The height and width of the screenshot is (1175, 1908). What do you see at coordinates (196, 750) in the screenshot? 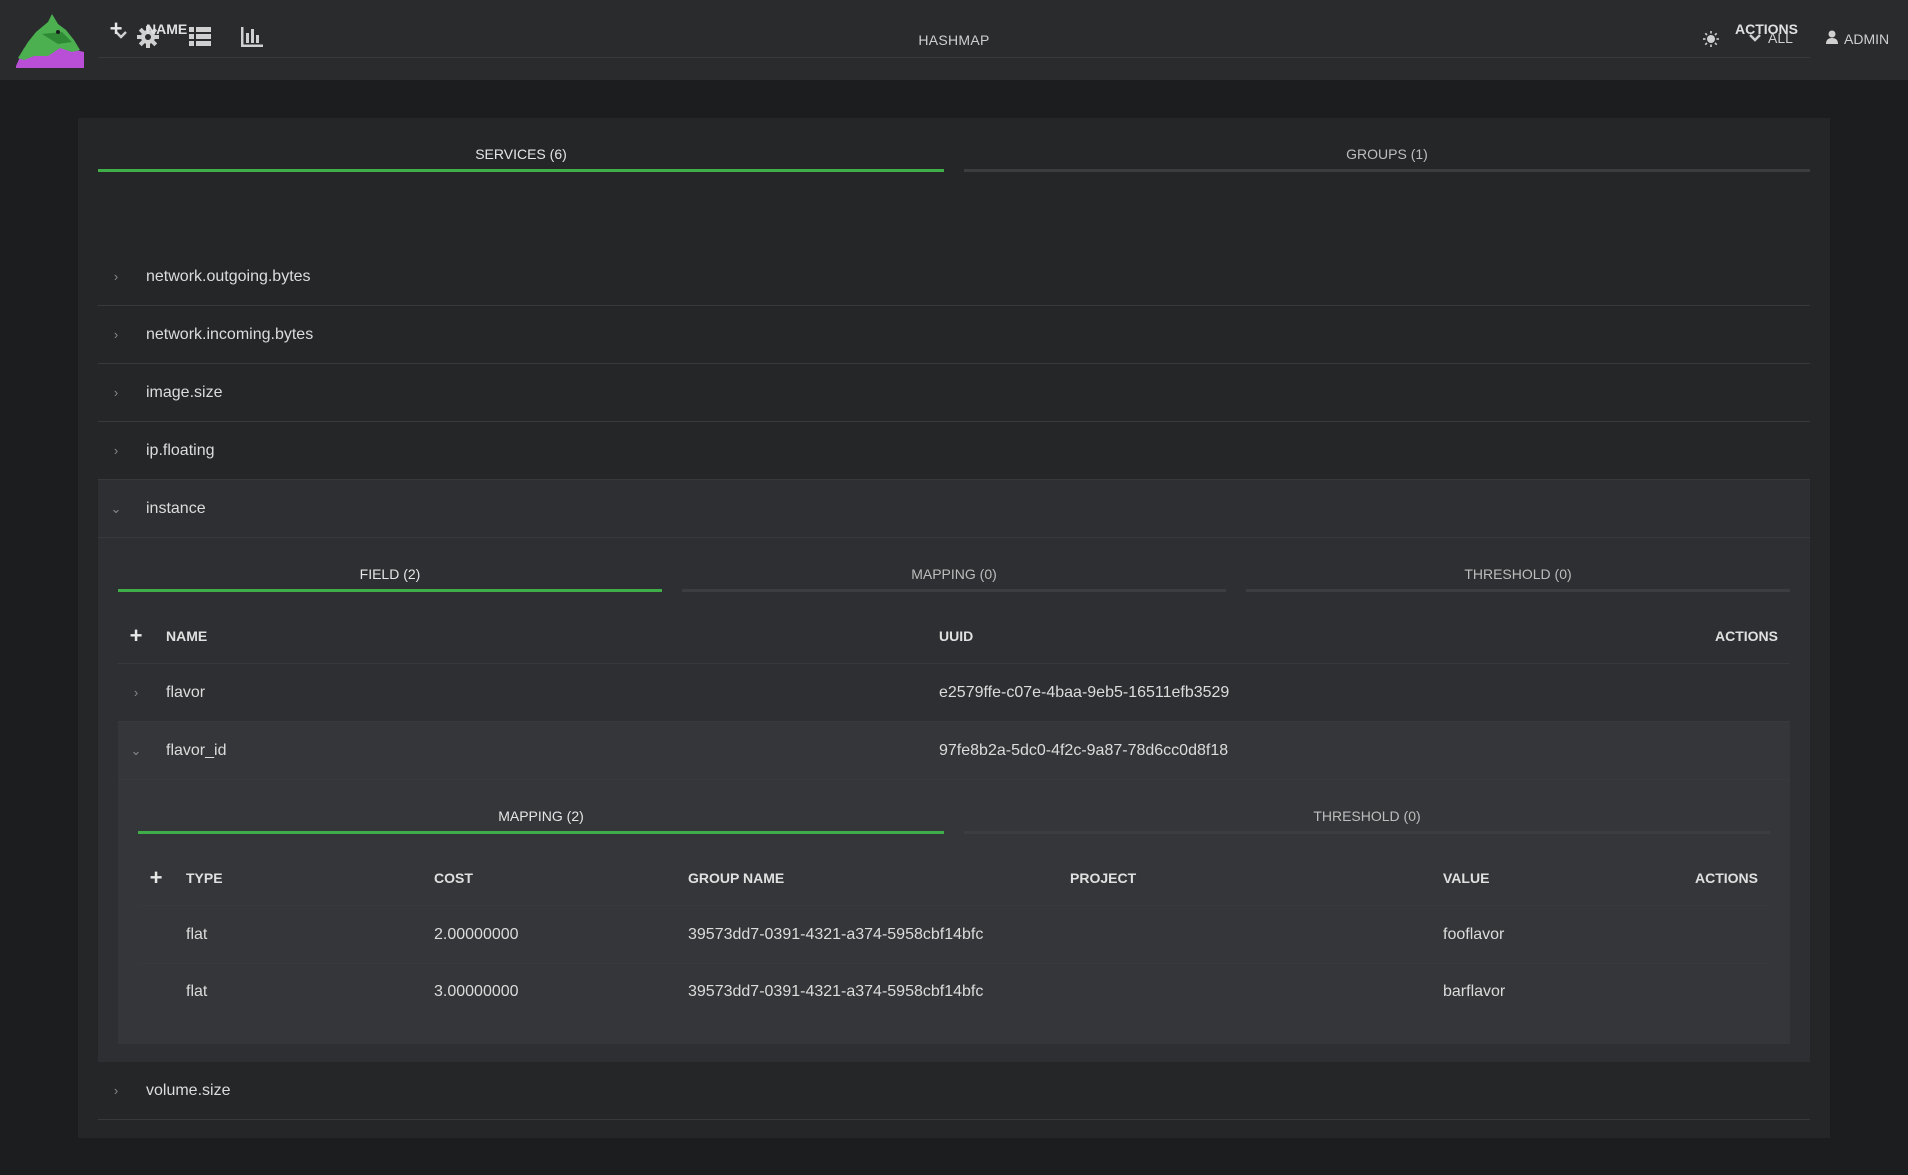
I see `field-name: flavor_id` at bounding box center [196, 750].